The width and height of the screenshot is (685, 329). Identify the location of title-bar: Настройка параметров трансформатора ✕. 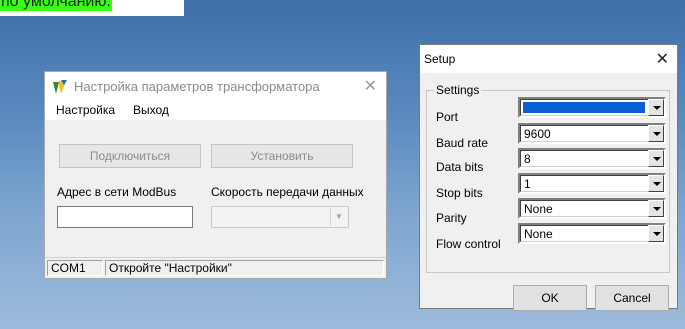
(215, 86).